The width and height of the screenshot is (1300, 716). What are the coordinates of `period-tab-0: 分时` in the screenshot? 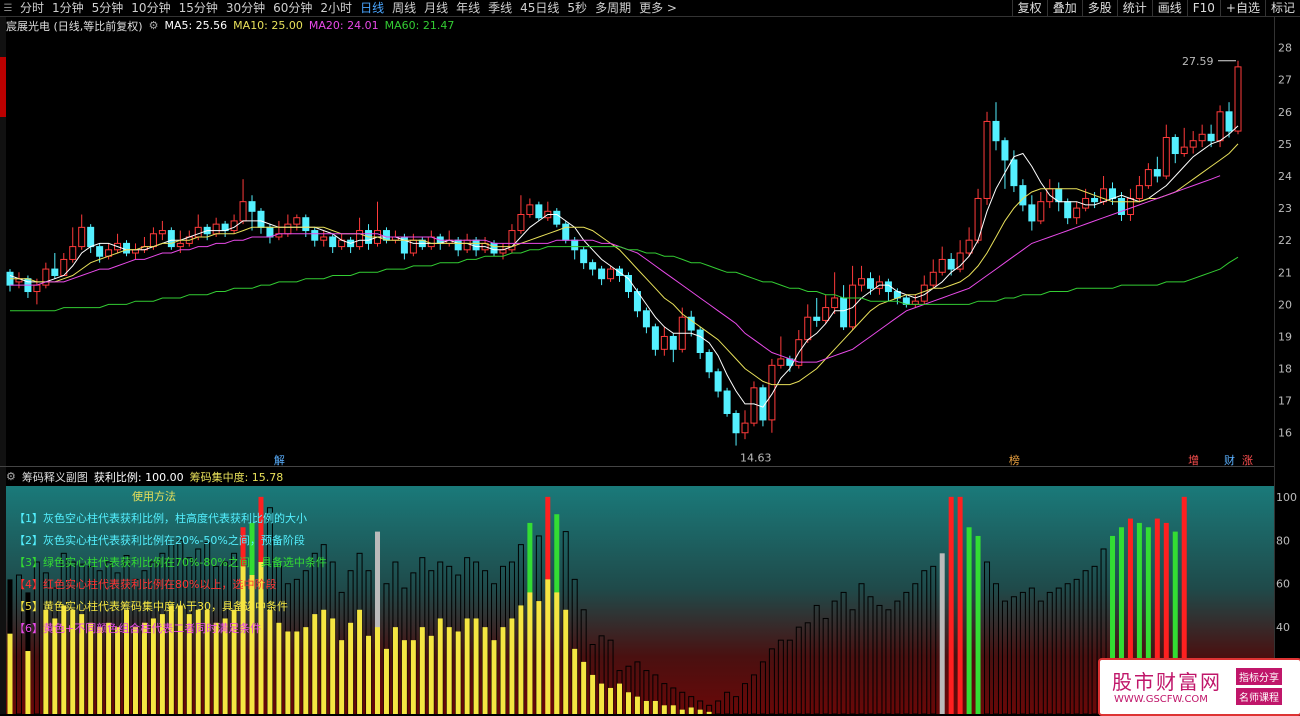 It's located at (32, 8).